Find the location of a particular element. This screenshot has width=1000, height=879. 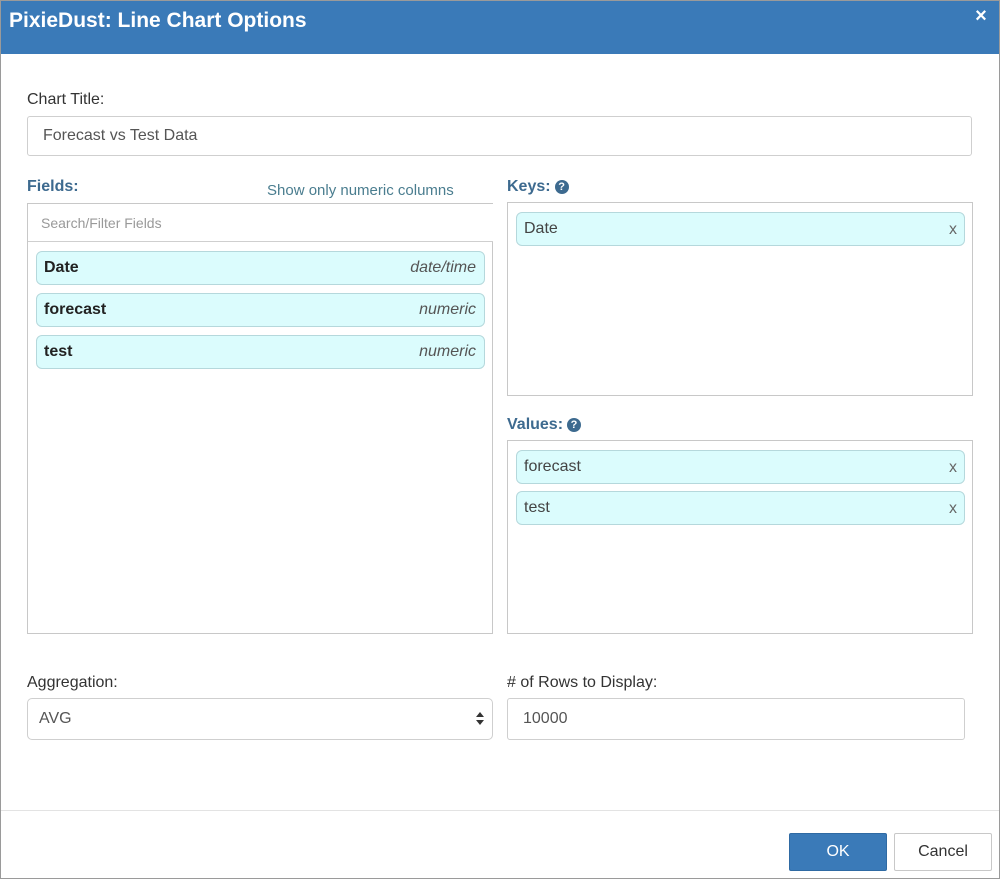

dialog-header: PixieDust: Line Chart Options × is located at coordinates (500, 27).